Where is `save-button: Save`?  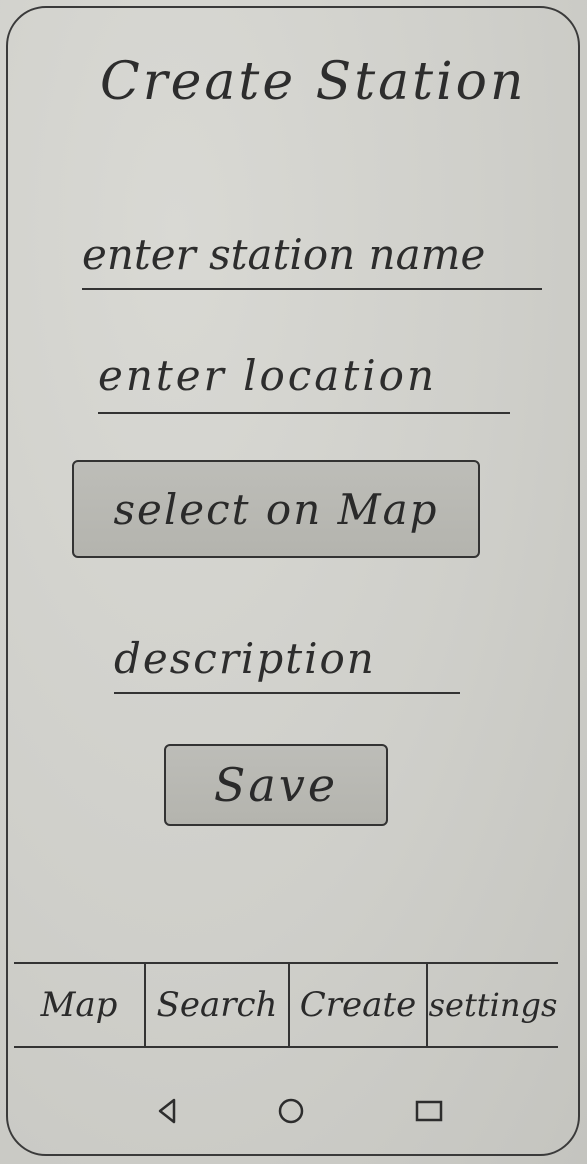
save-button: Save is located at coordinates (276, 785).